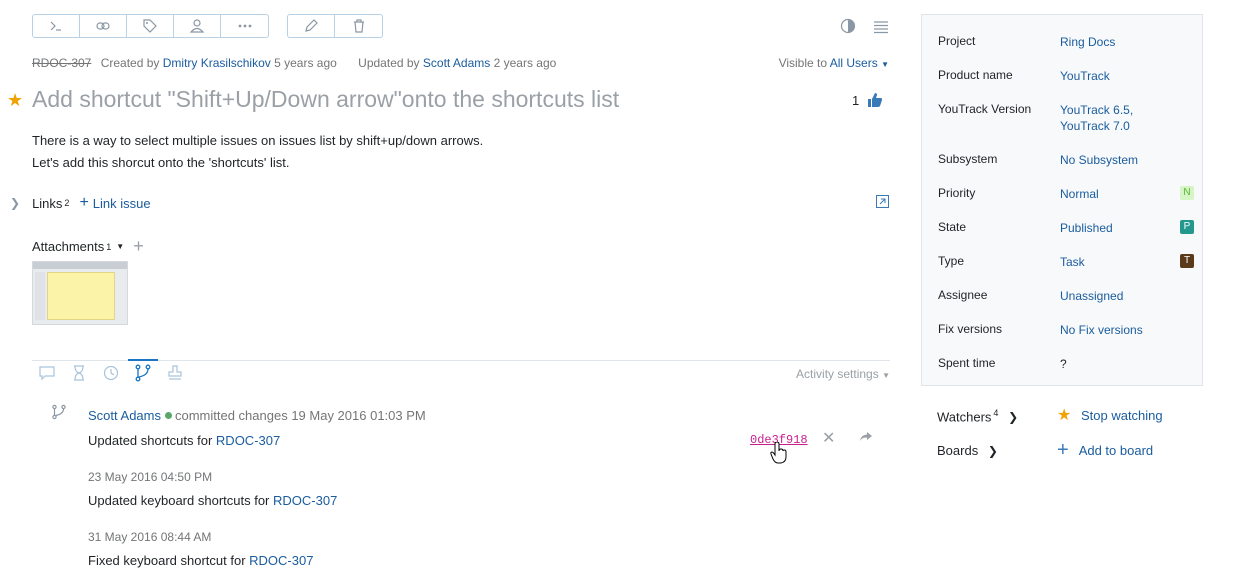 Image resolution: width=1234 pixels, height=588 pixels. I want to click on issue-id: RDOC-307, so click(61, 63).